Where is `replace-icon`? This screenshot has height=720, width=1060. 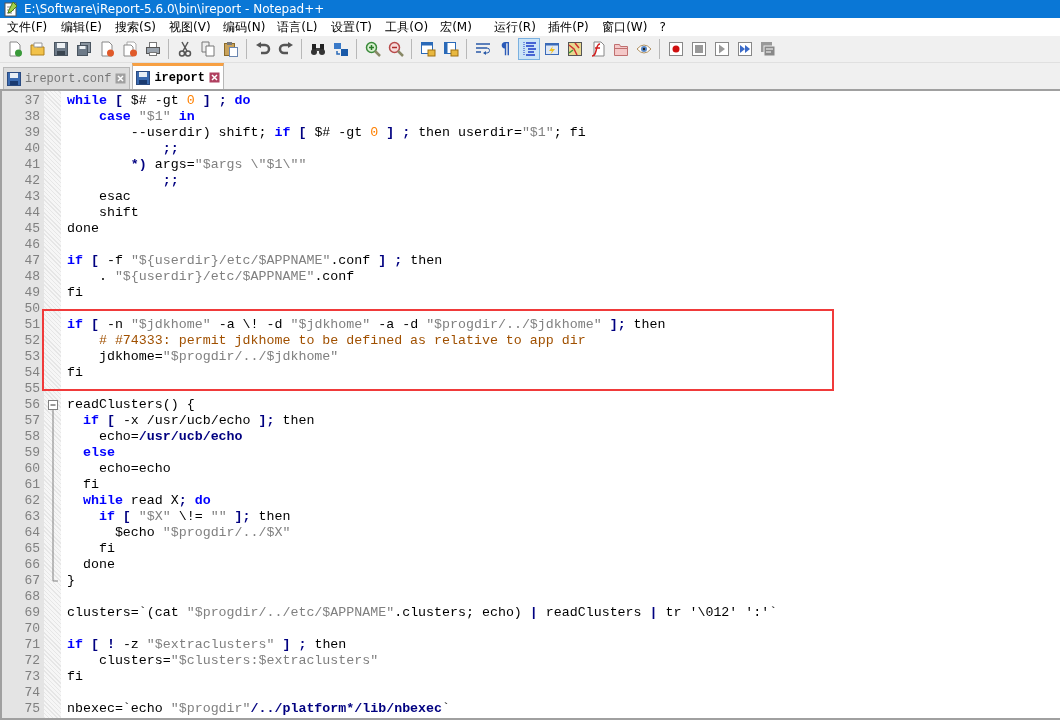 replace-icon is located at coordinates (340, 49).